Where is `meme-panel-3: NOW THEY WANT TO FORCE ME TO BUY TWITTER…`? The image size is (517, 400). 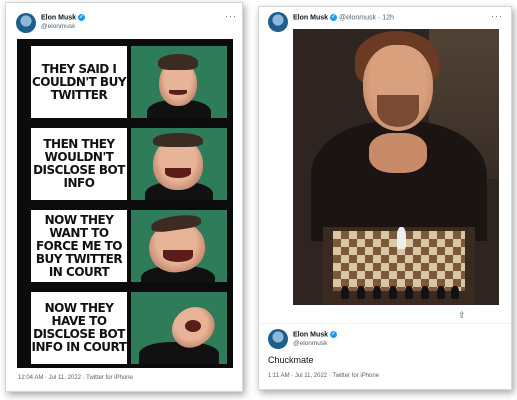 meme-panel-3: NOW THEY WANT TO FORCE ME TO BUY TWITTER… is located at coordinates (125, 246).